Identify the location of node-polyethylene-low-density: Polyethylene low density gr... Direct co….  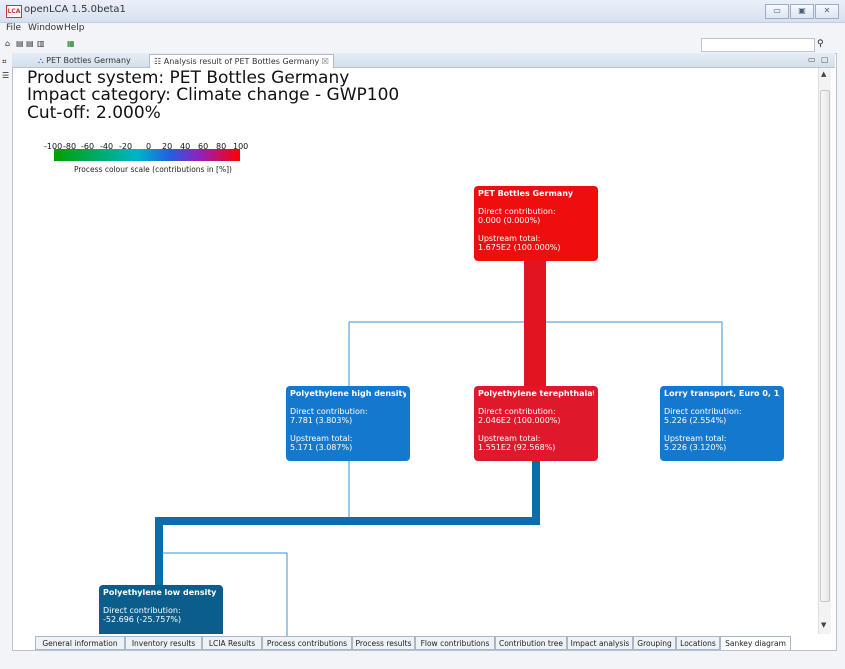
(161, 609).